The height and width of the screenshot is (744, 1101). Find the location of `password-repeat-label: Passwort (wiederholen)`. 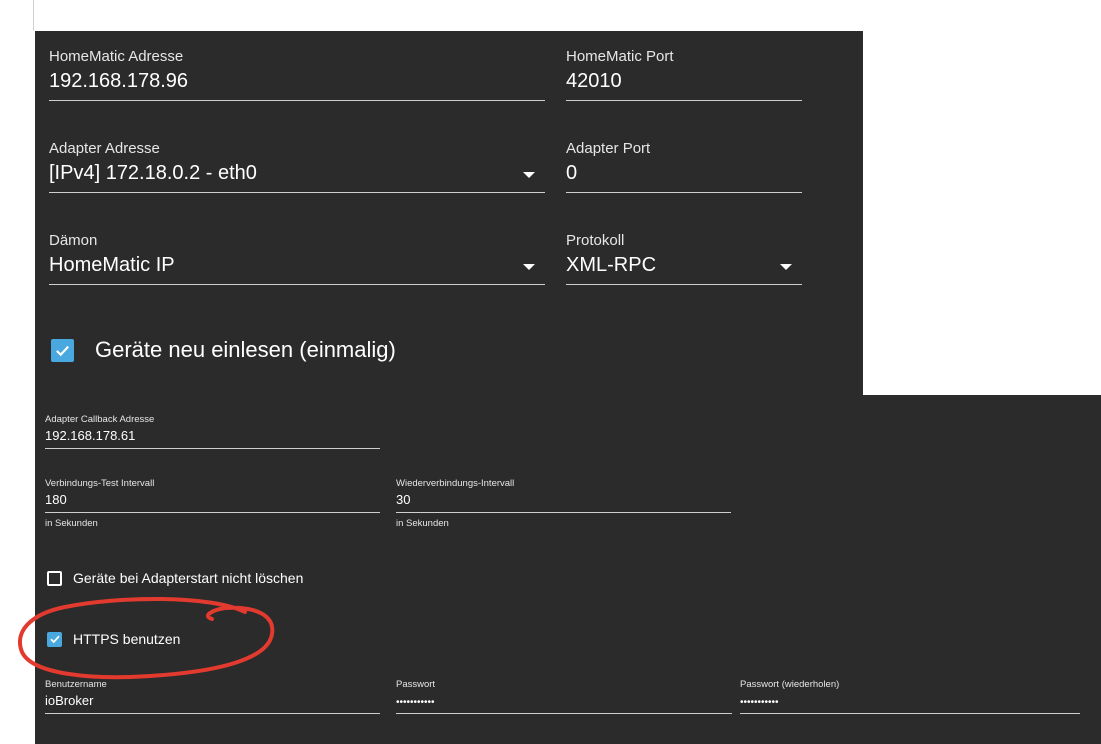

password-repeat-label: Passwort (wiederholen) is located at coordinates (790, 684).